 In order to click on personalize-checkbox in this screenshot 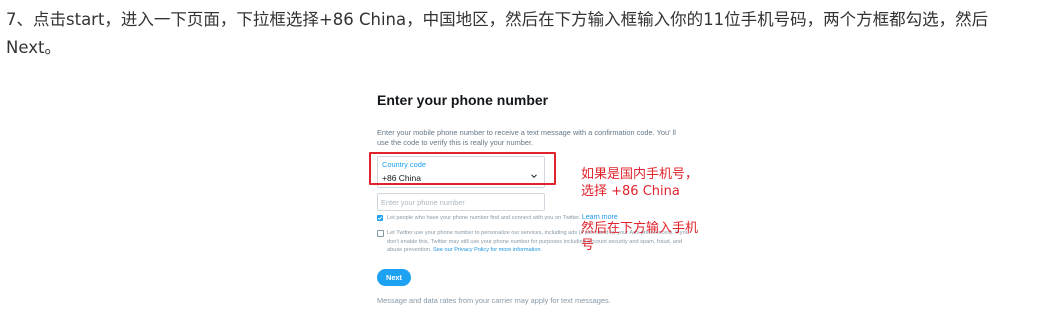, I will do `click(380, 233)`.